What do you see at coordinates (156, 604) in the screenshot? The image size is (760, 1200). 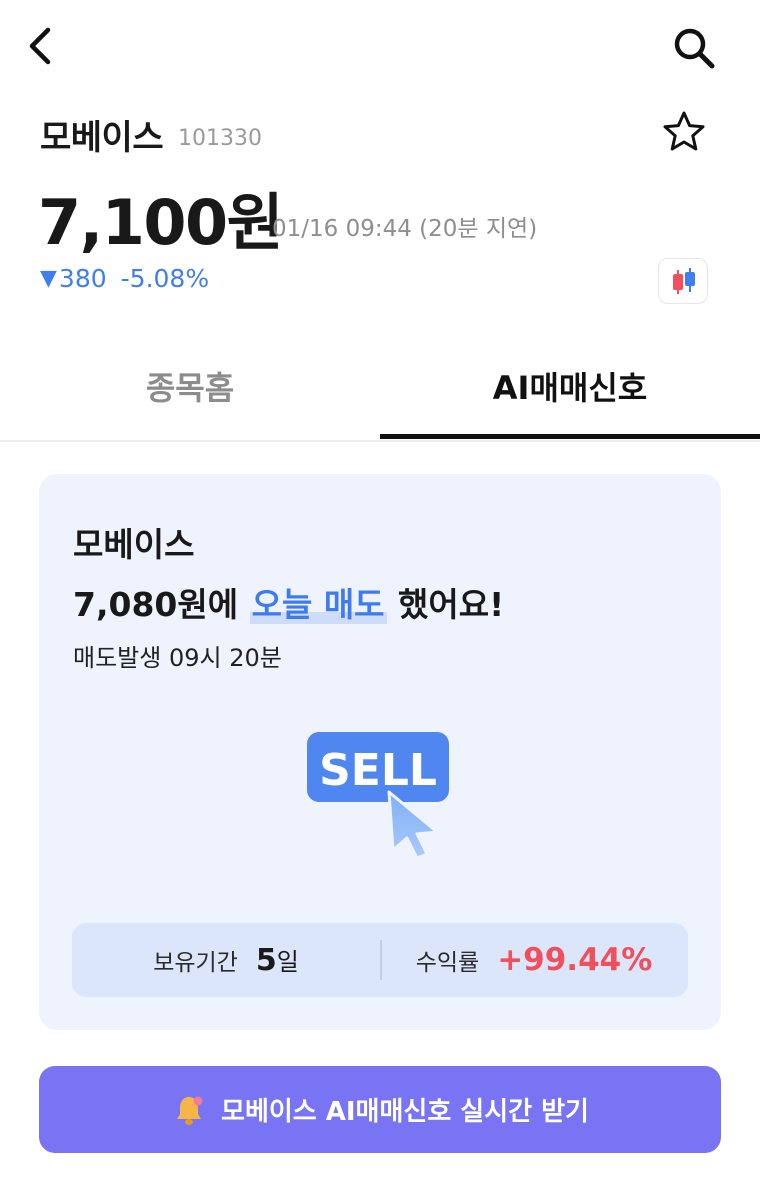 I see `signal-price: 7,080원에` at bounding box center [156, 604].